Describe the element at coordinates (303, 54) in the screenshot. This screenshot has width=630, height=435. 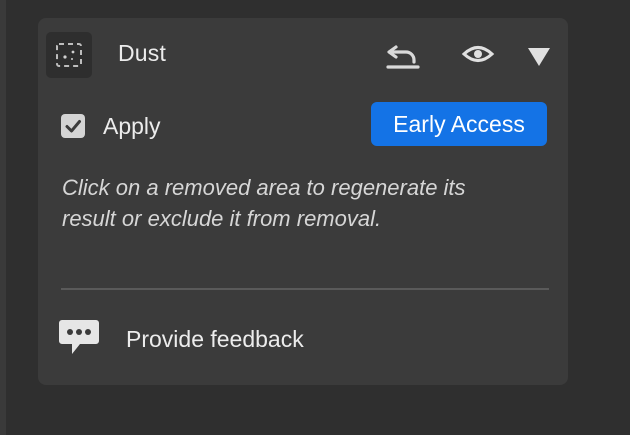
I see `panel-header: Dust` at that location.